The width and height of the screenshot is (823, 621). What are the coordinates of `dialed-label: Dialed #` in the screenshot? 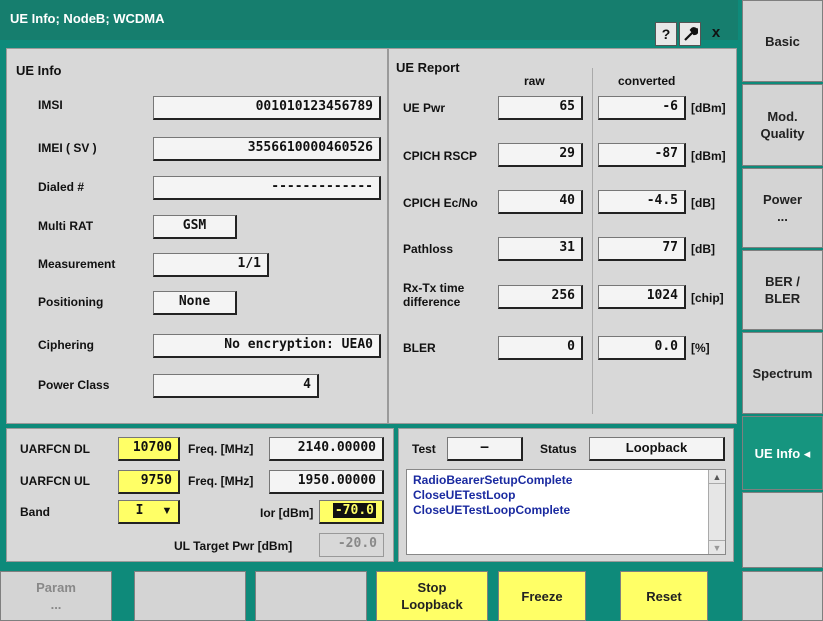 It's located at (61, 187).